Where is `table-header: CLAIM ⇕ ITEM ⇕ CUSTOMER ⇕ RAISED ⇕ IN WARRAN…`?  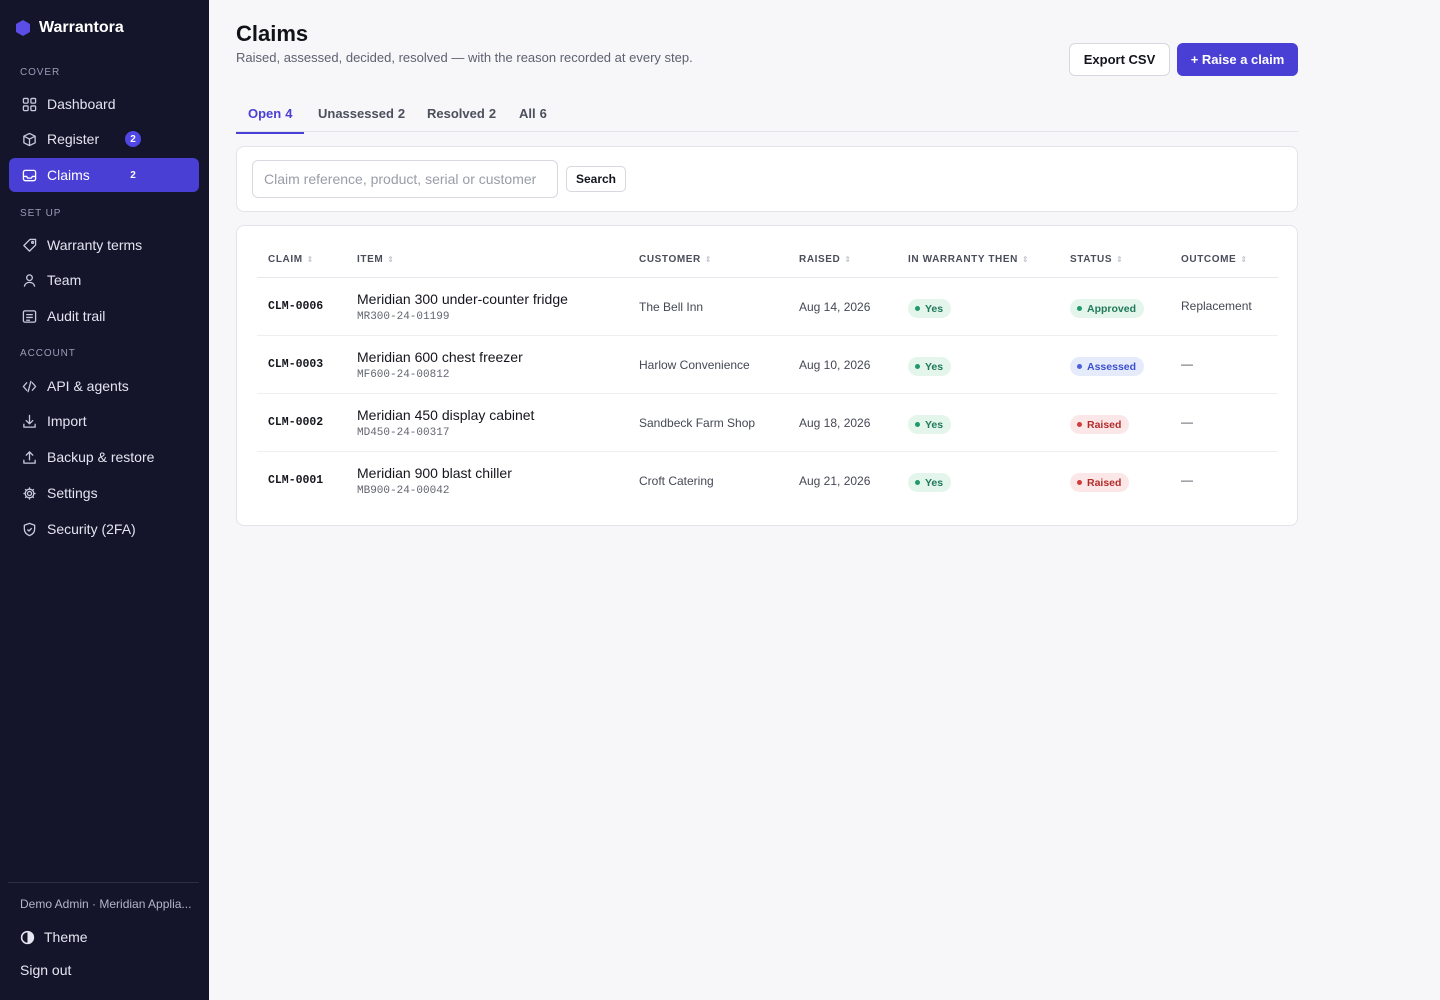
table-header: CLAIM ⇕ ITEM ⇕ CUSTOMER ⇕ RAISED ⇕ IN WARRAN… is located at coordinates (767, 261).